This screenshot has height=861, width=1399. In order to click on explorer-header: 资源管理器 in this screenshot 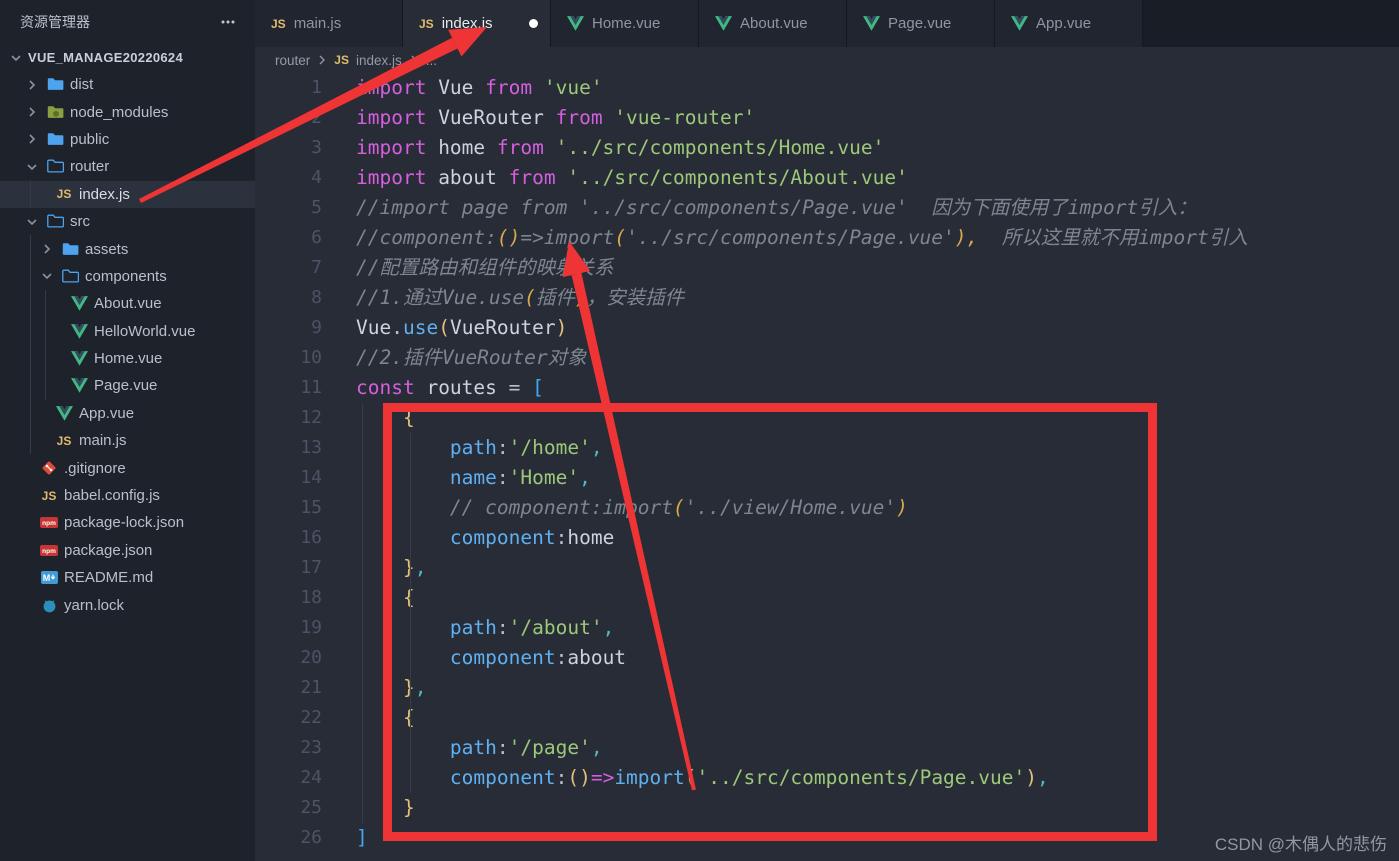, I will do `click(127, 22)`.